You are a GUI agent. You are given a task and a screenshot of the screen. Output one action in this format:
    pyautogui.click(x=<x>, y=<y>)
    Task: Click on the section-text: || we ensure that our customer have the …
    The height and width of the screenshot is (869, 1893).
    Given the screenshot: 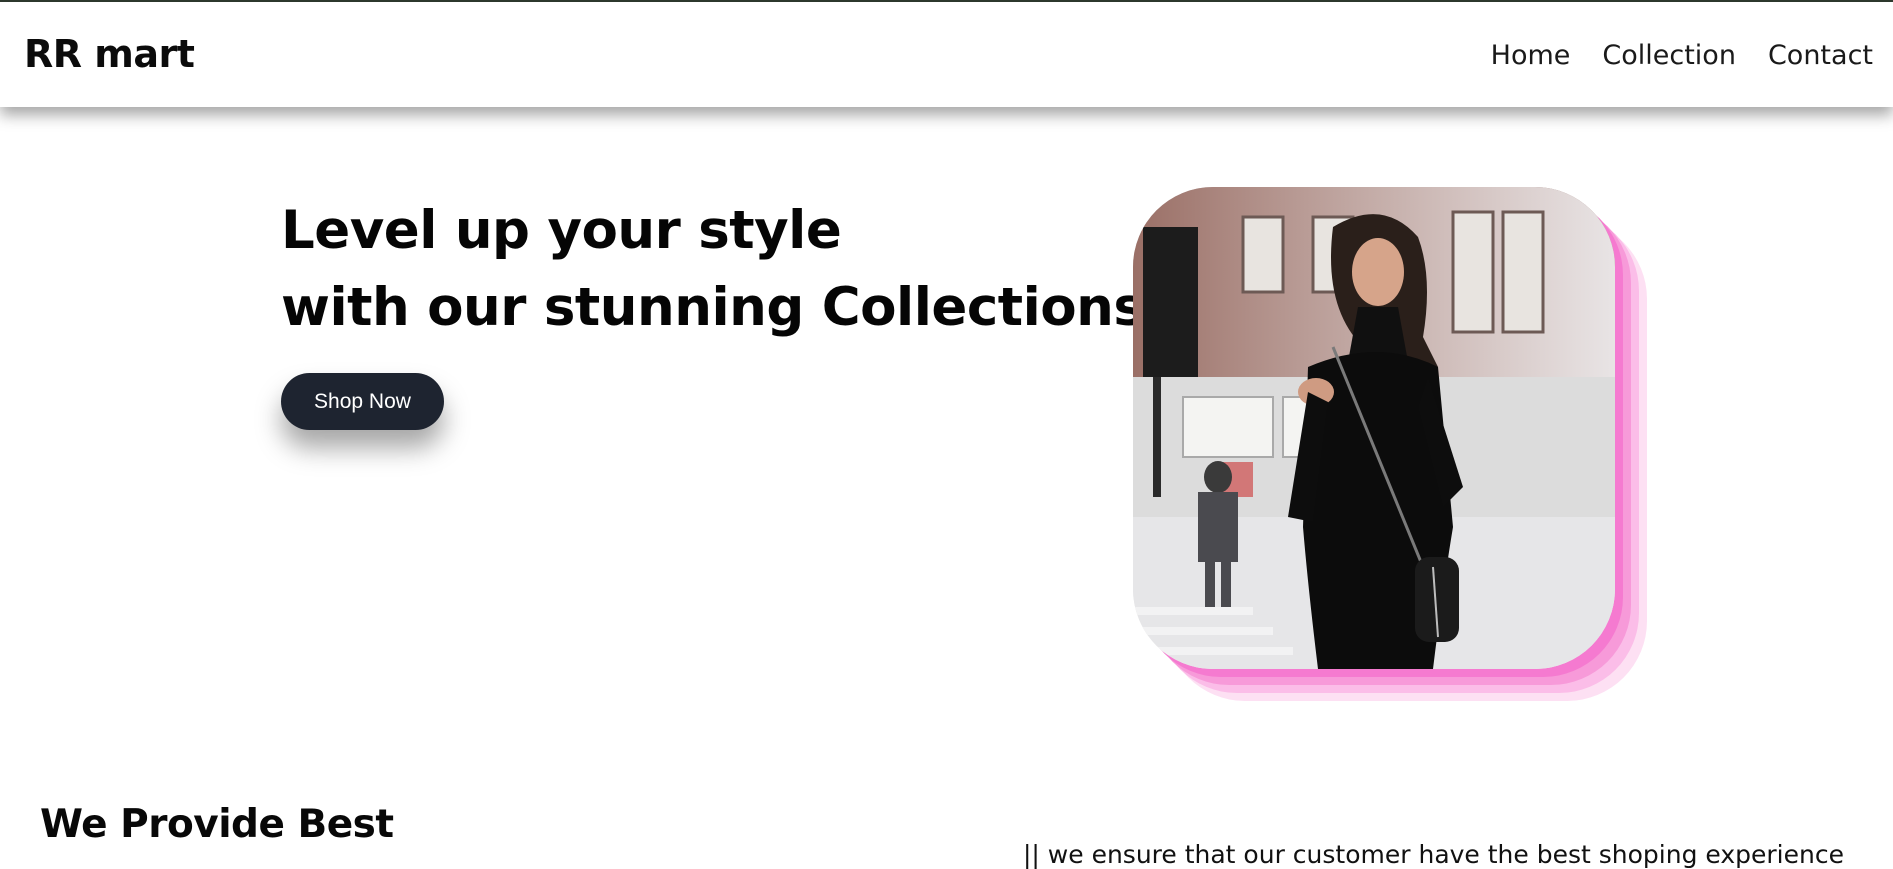 What is the action you would take?
    pyautogui.click(x=1433, y=854)
    